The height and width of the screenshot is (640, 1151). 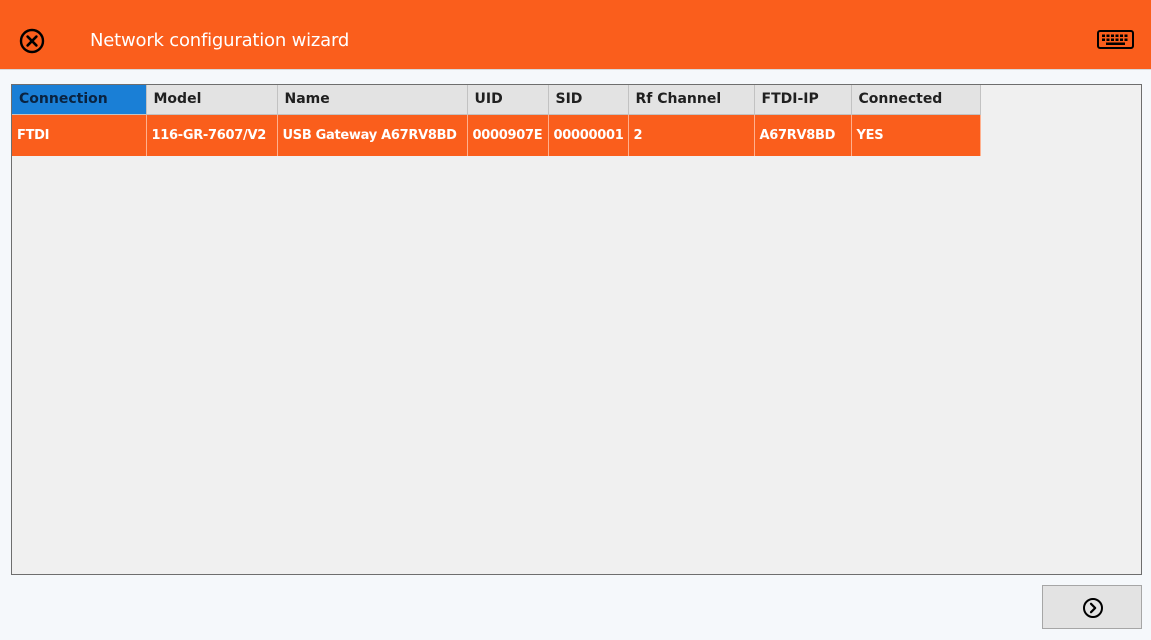 What do you see at coordinates (588, 100) in the screenshot?
I see `column-header-sid: SID` at bounding box center [588, 100].